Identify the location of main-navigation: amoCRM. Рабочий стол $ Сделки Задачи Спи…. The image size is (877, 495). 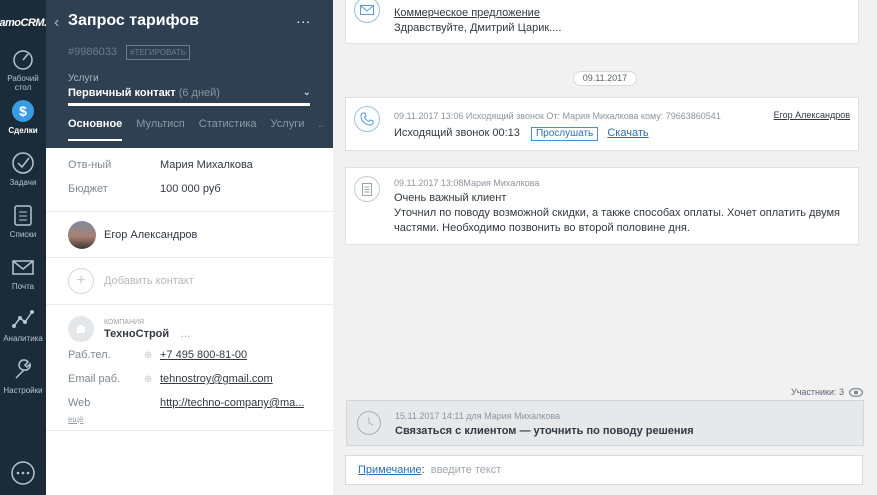
(23, 247).